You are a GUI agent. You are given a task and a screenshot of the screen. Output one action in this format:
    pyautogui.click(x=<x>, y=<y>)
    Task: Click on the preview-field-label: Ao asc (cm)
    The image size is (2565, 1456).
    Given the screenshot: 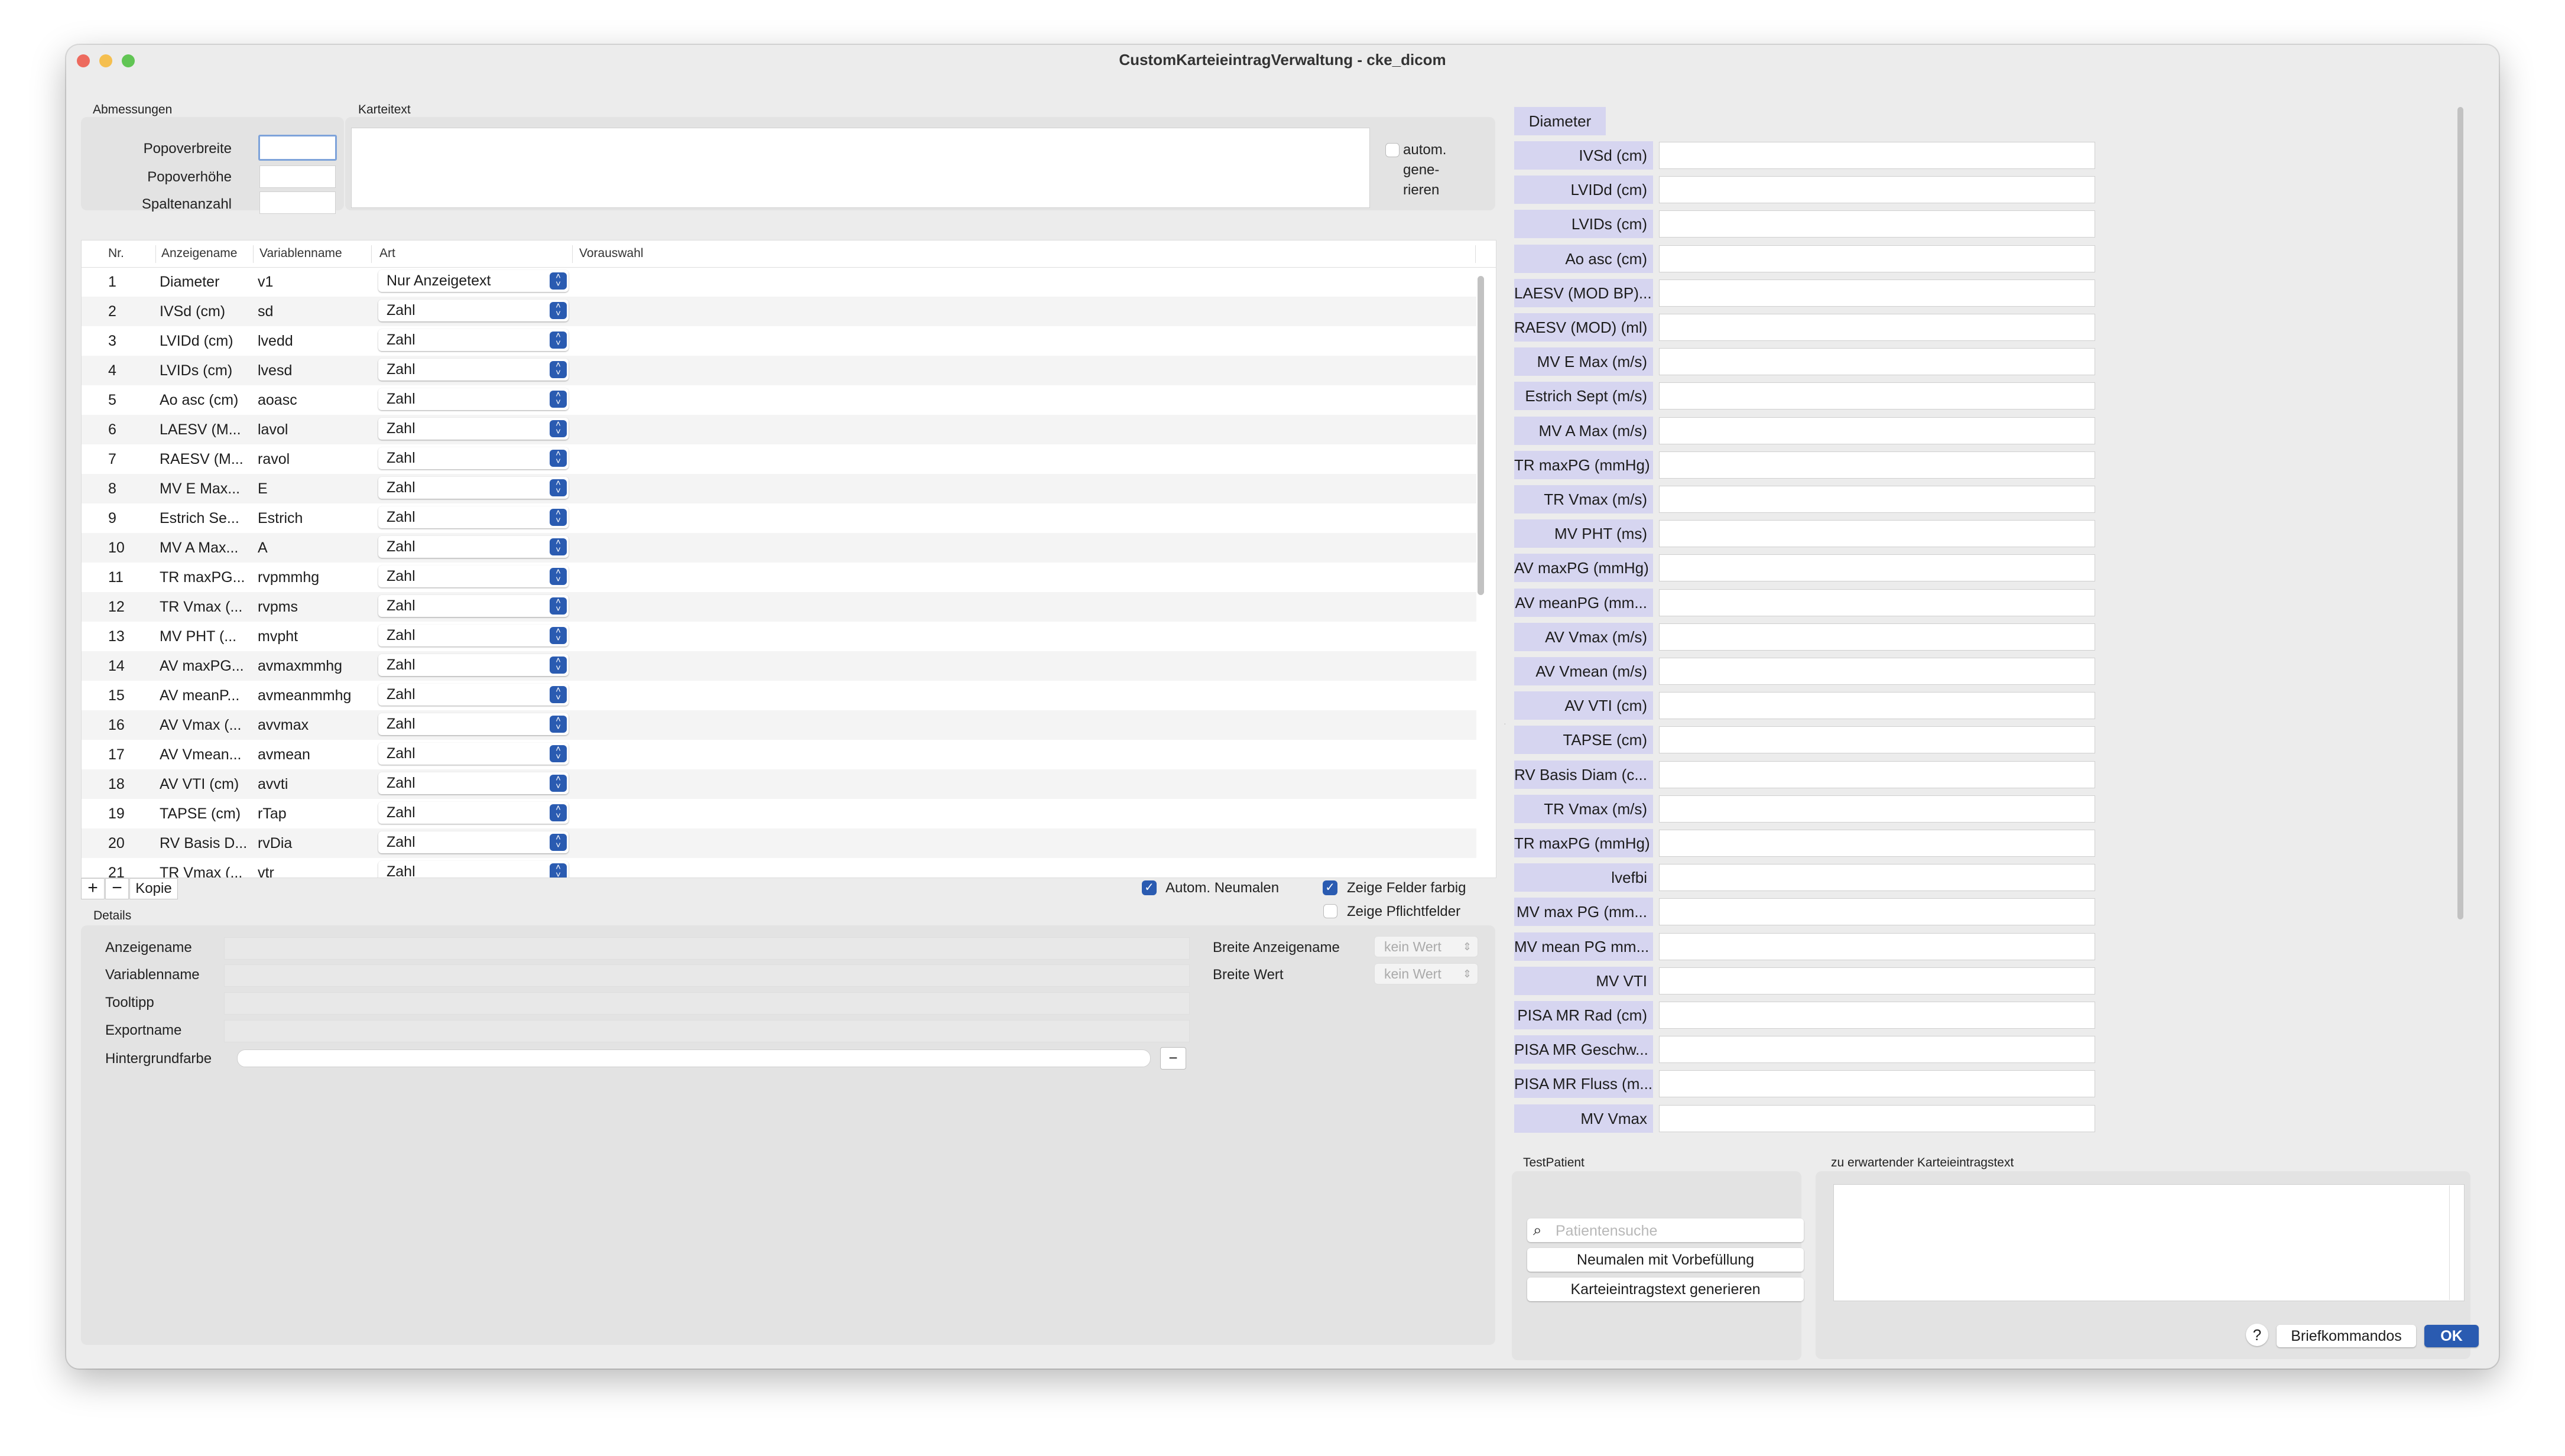 What is the action you would take?
    pyautogui.click(x=1583, y=258)
    